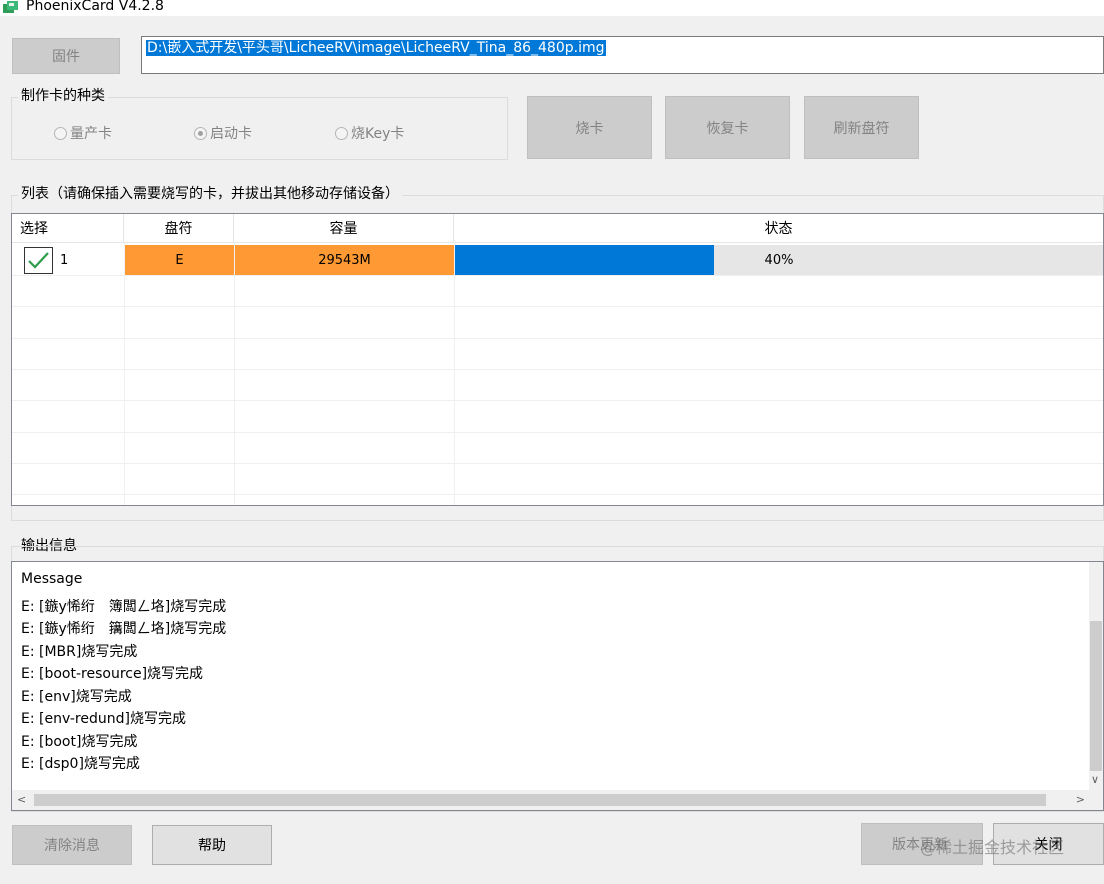 The height and width of the screenshot is (884, 1104). What do you see at coordinates (124, 607) in the screenshot?
I see `log-line: E: [鏃у悕绗 簿闆ㄥ垎]烧写完成` at bounding box center [124, 607].